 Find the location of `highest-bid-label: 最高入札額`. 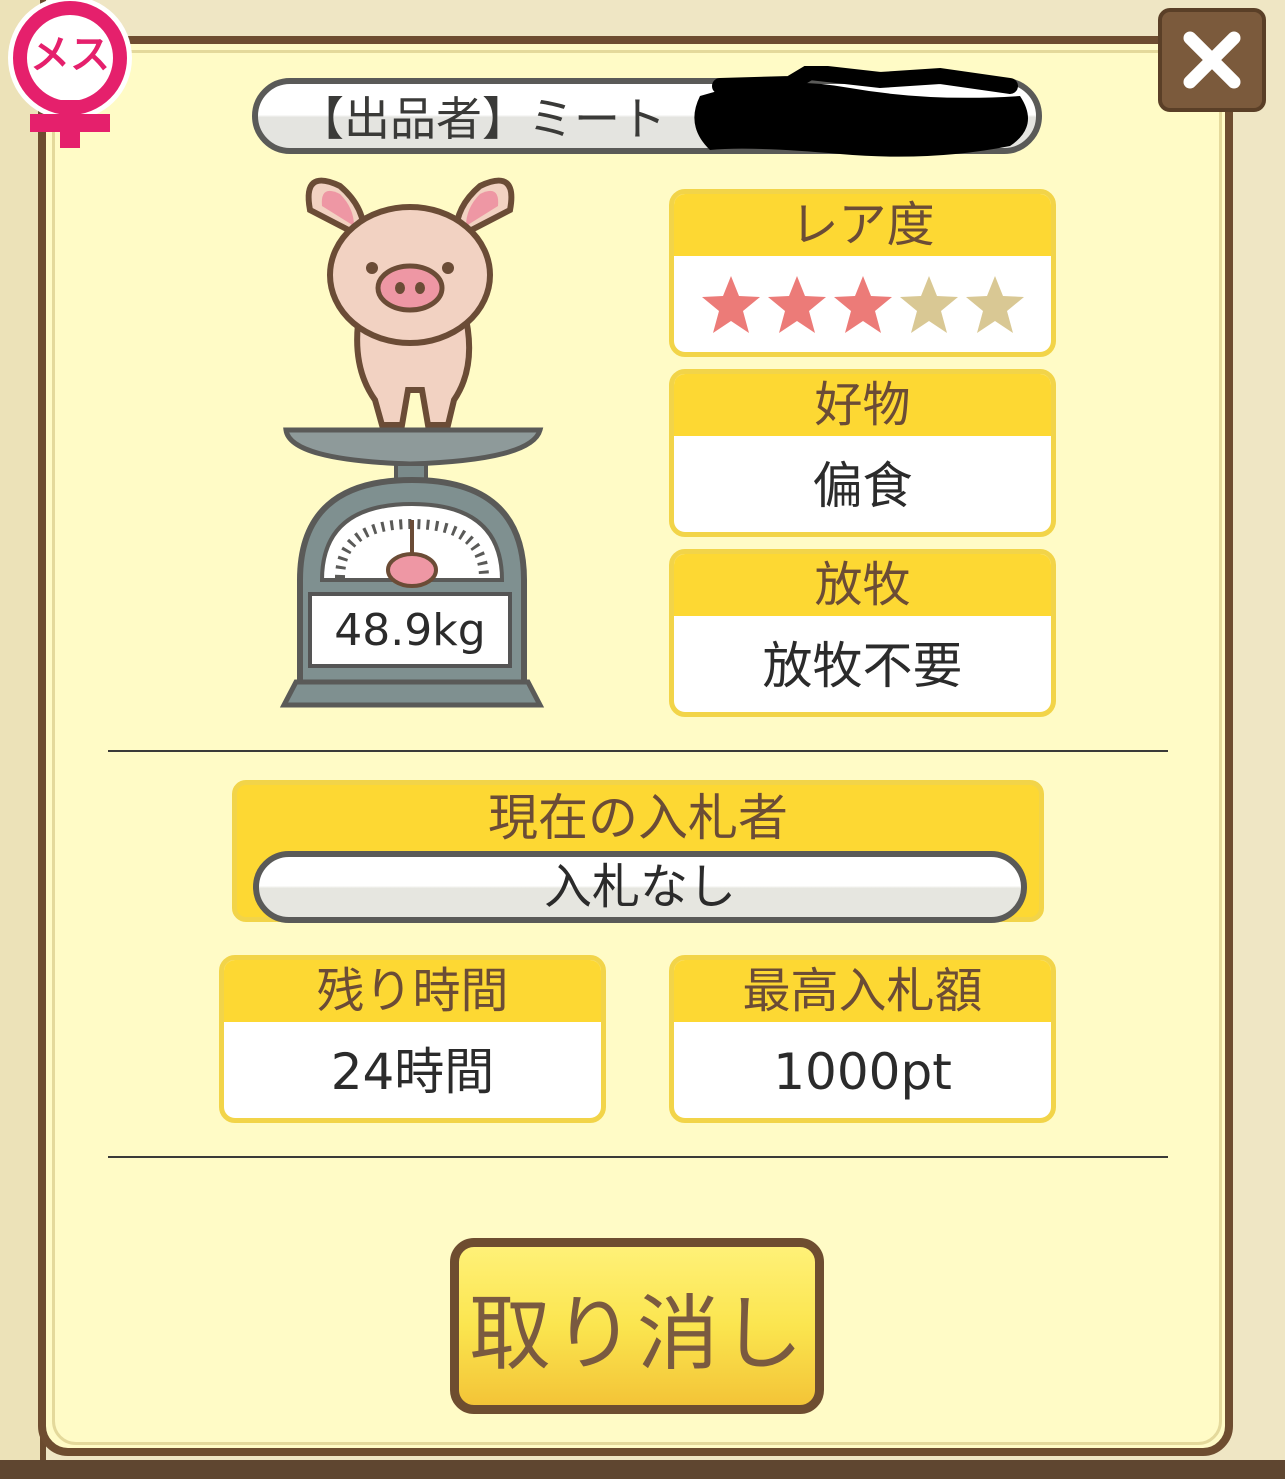

highest-bid-label: 最高入札額 is located at coordinates (862, 991).